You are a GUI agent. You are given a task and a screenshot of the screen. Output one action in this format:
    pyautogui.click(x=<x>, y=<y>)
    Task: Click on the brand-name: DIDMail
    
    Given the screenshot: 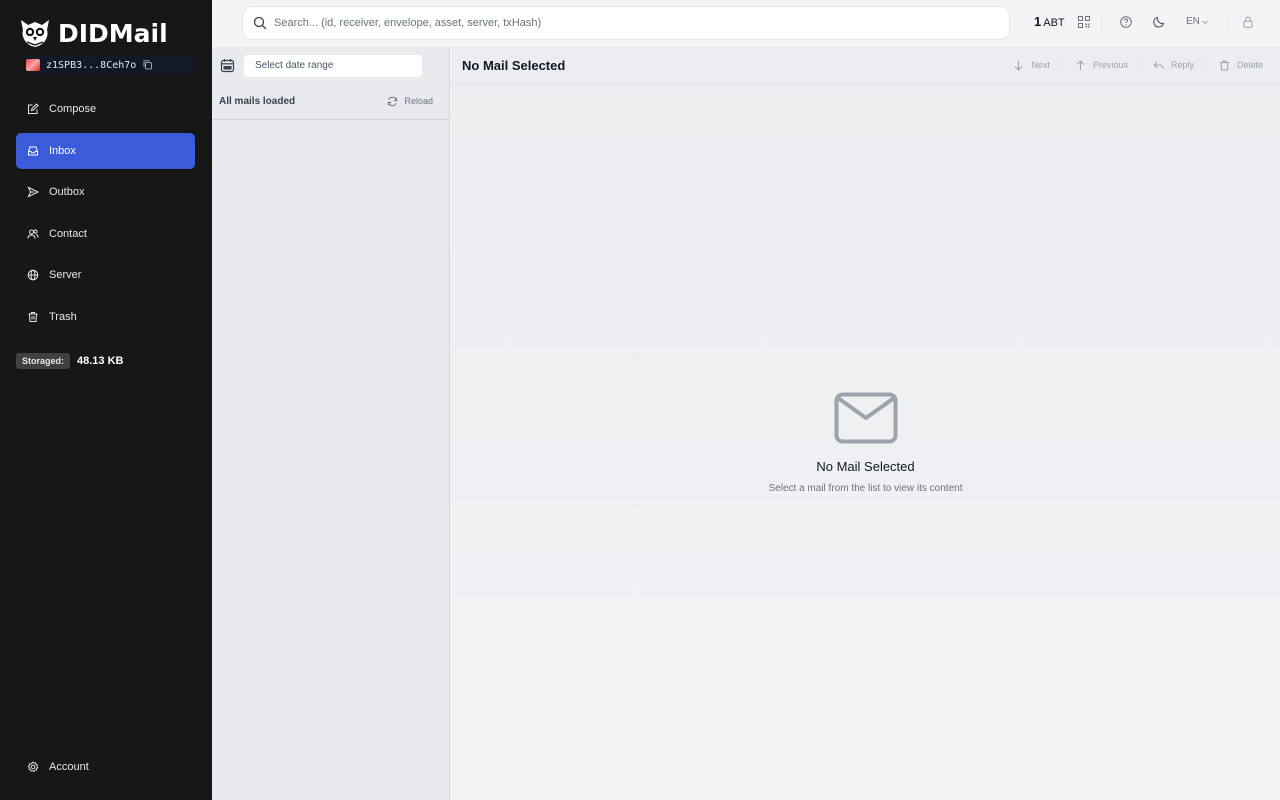 What is the action you would take?
    pyautogui.click(x=113, y=33)
    